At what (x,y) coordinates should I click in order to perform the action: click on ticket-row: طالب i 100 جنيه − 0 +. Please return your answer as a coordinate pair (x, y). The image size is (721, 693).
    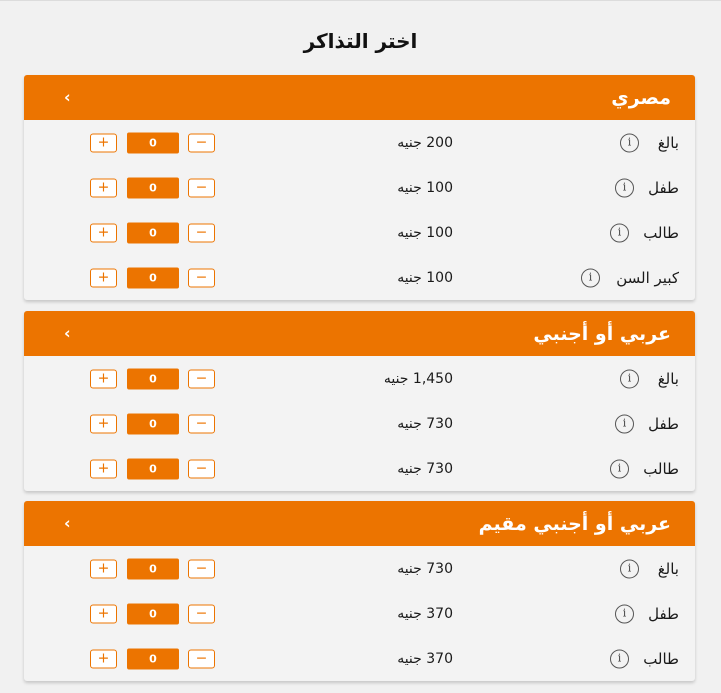
    Looking at the image, I should click on (359, 232).